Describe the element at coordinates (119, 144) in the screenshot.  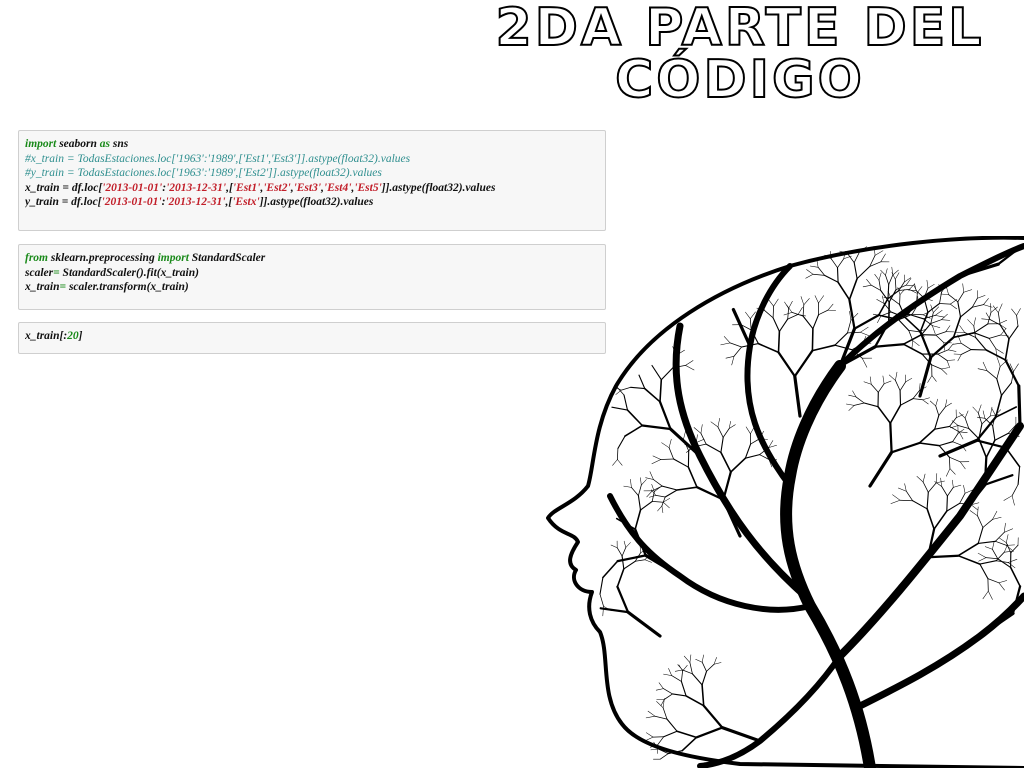
I see `code-token: sns` at that location.